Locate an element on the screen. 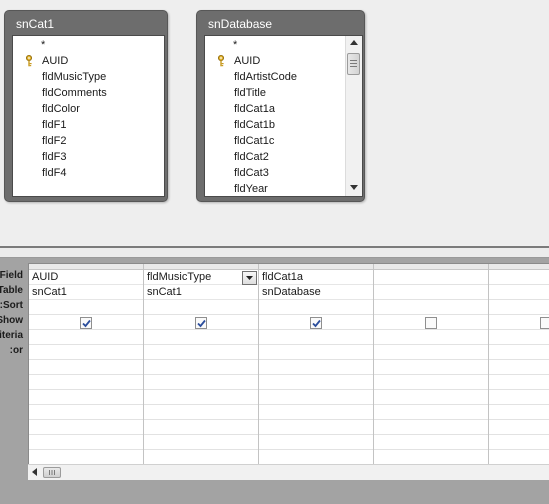 Image resolution: width=549 pixels, height=504 pixels. chevron-up-icon is located at coordinates (354, 42).